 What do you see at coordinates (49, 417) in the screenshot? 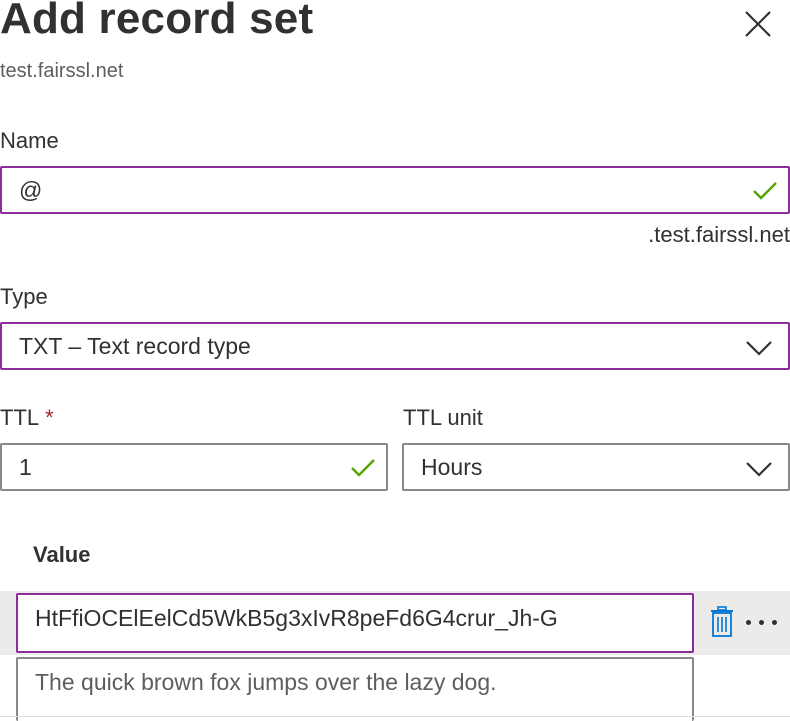
I see `required-marker: *` at bounding box center [49, 417].